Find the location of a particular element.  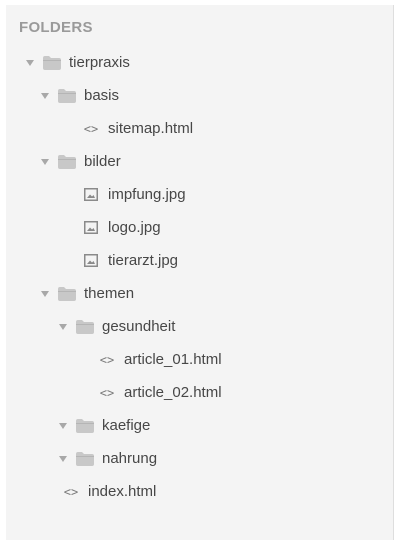

tree-item-label: tierpraxis is located at coordinates (99, 62).